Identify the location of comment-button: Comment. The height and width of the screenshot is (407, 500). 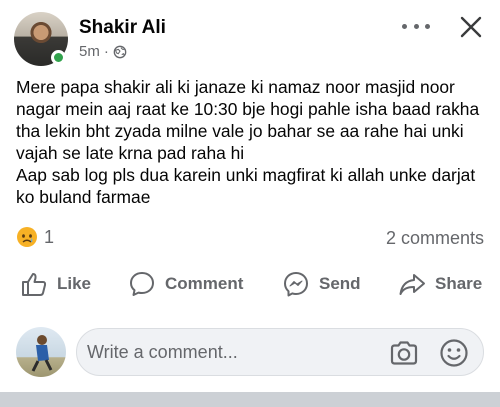
(185, 284).